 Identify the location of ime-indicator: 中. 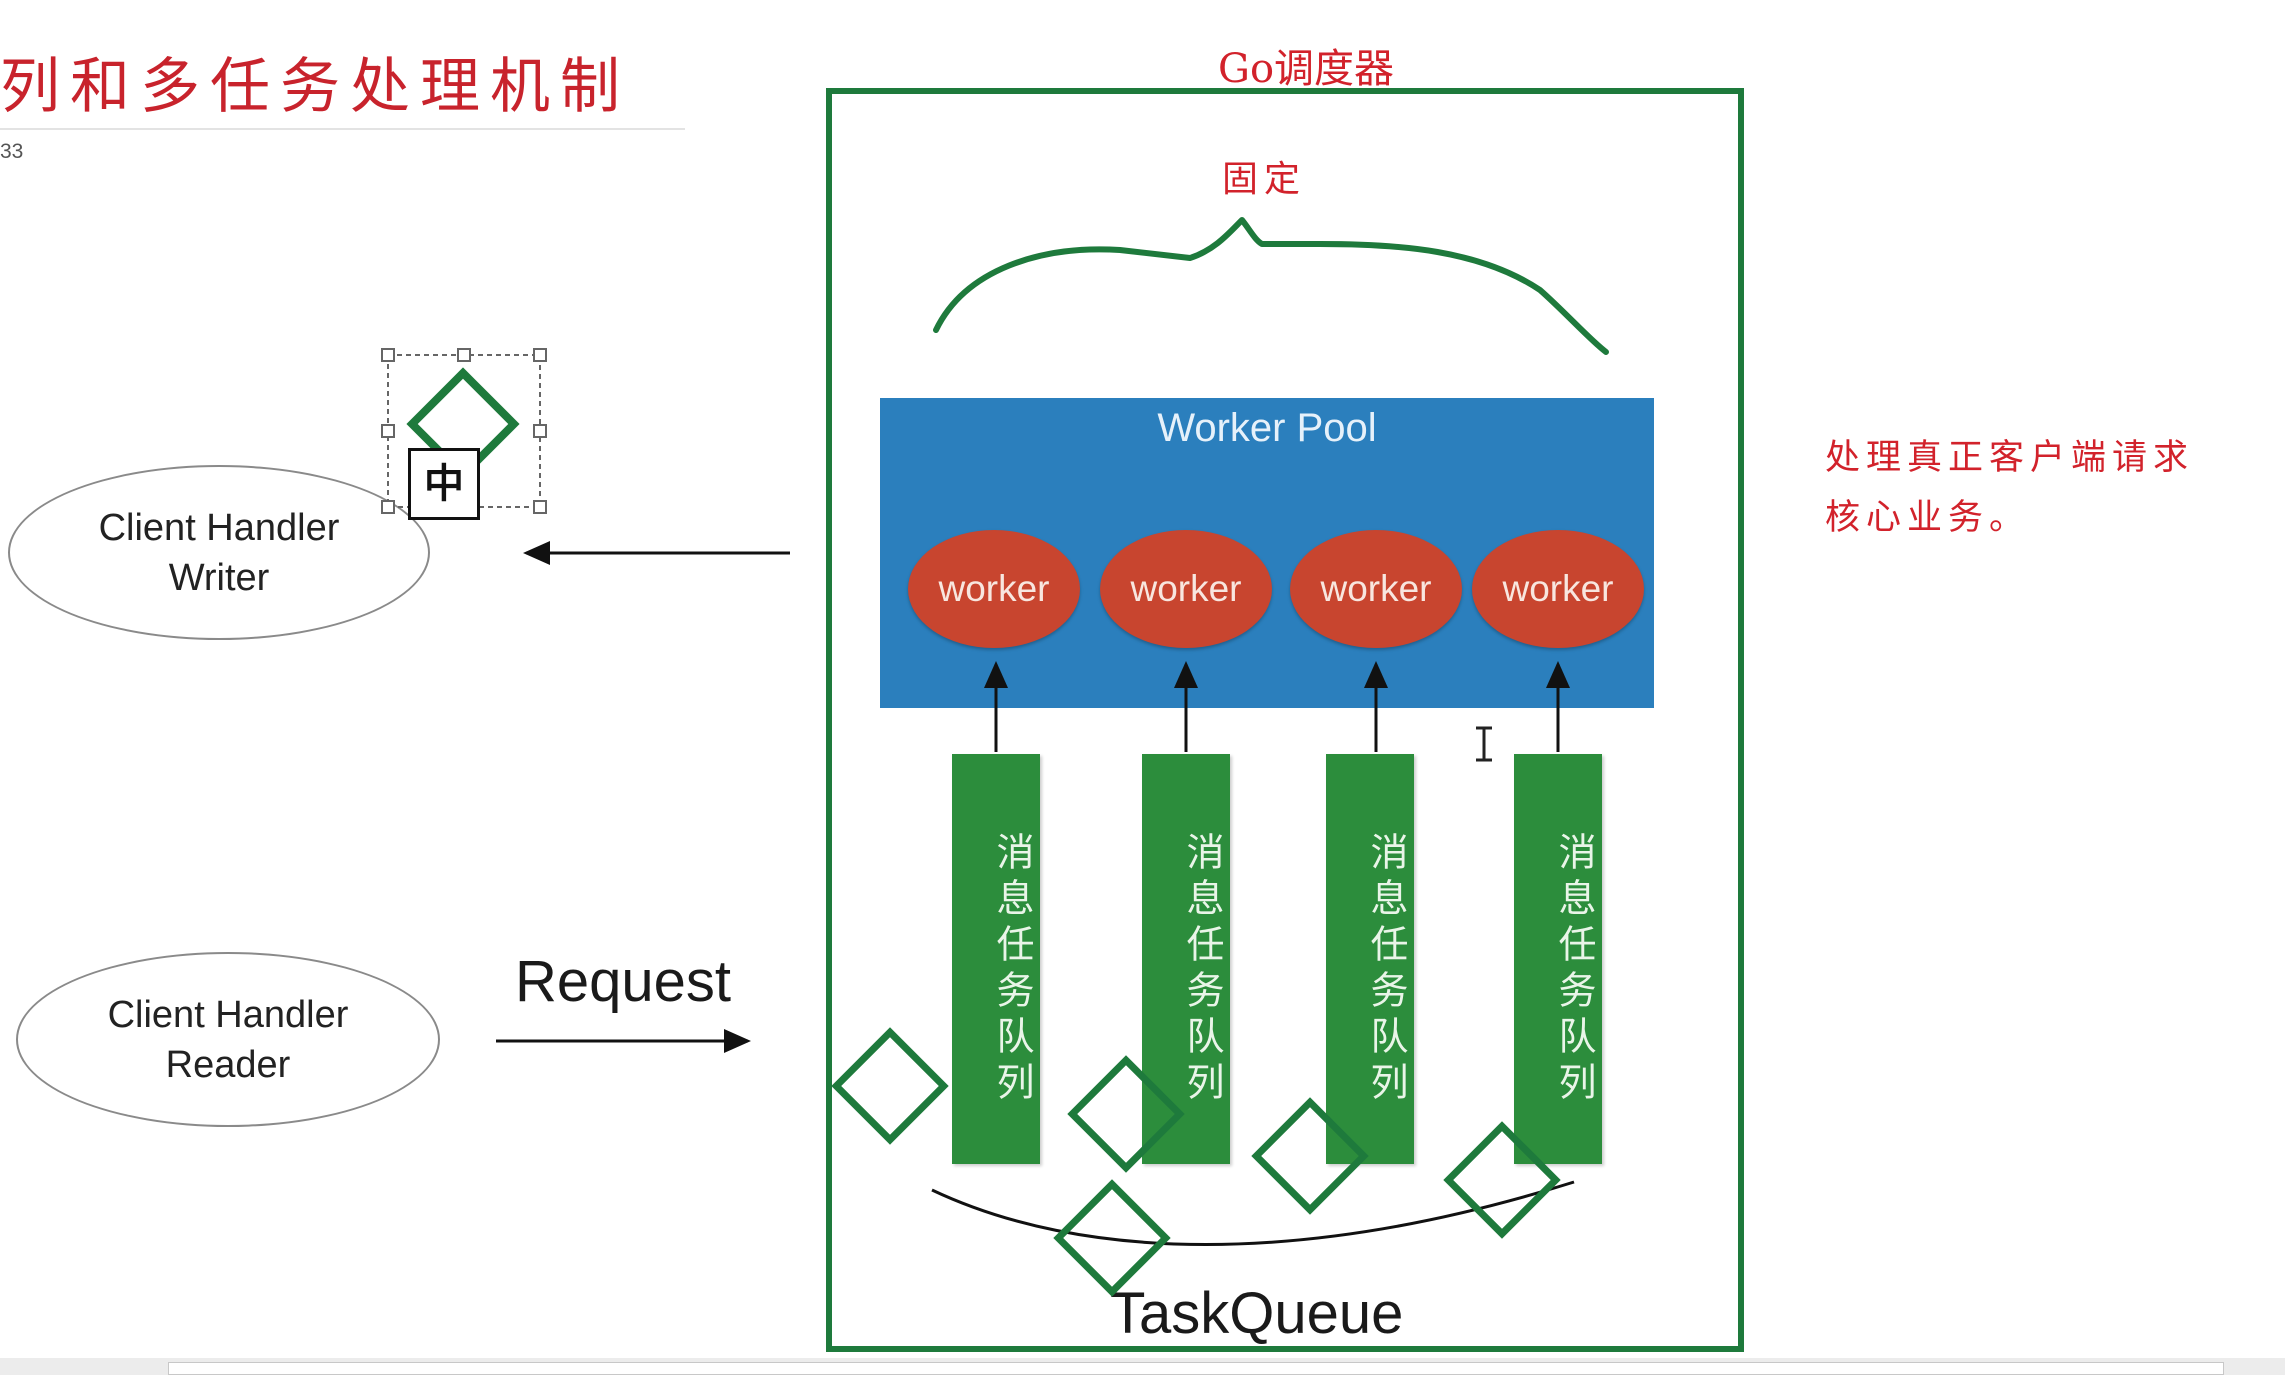
(444, 484).